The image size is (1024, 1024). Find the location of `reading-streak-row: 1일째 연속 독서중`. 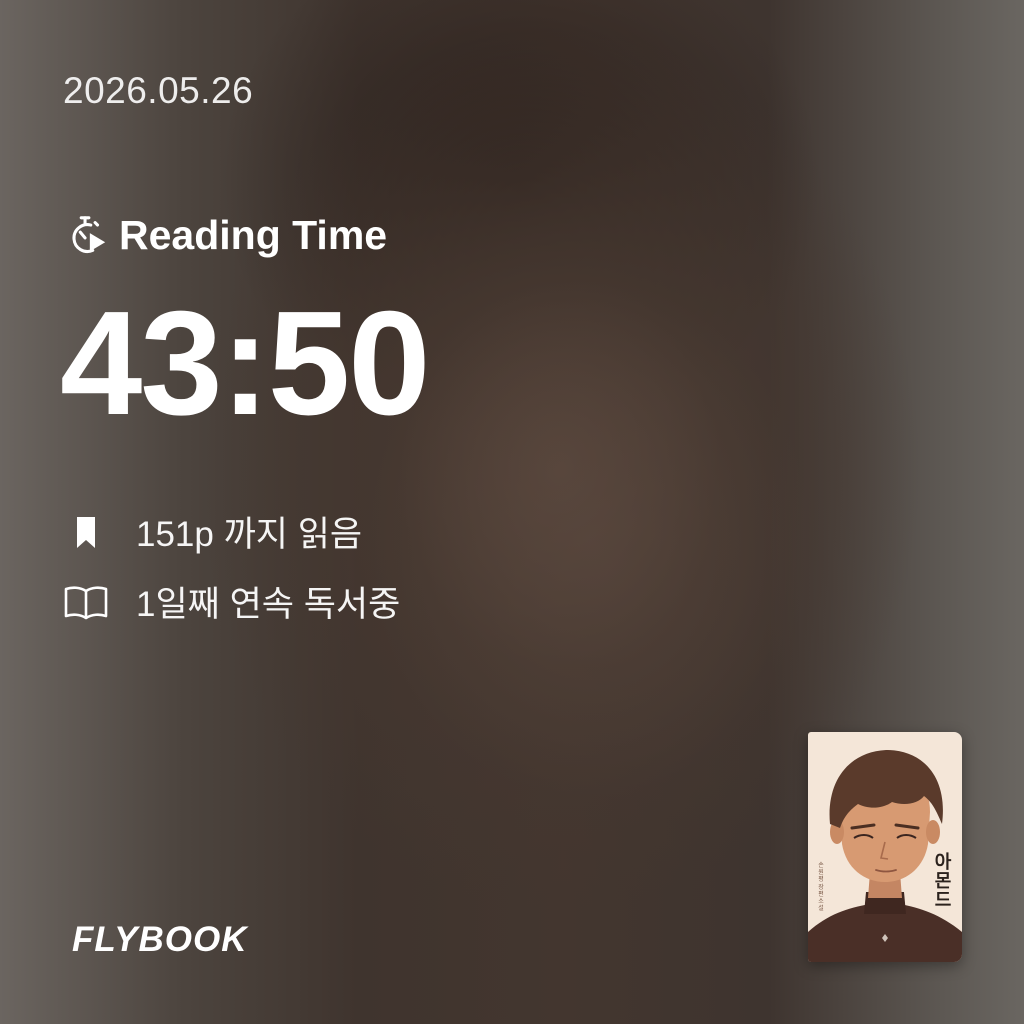

reading-streak-row: 1일째 연속 독서중 is located at coordinates (231, 601).